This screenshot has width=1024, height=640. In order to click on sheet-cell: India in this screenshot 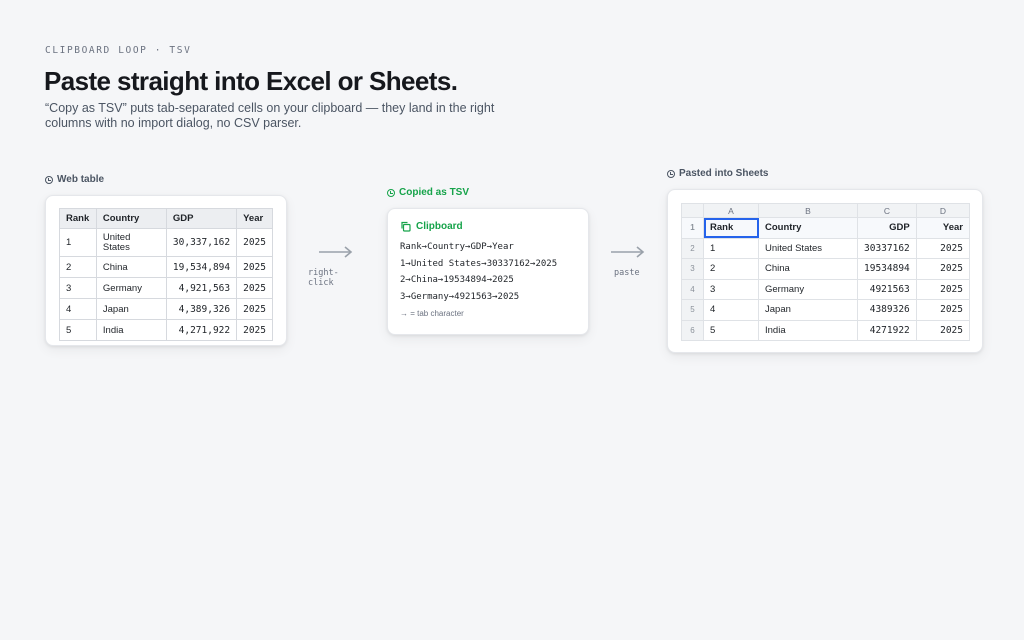, I will do `click(808, 330)`.